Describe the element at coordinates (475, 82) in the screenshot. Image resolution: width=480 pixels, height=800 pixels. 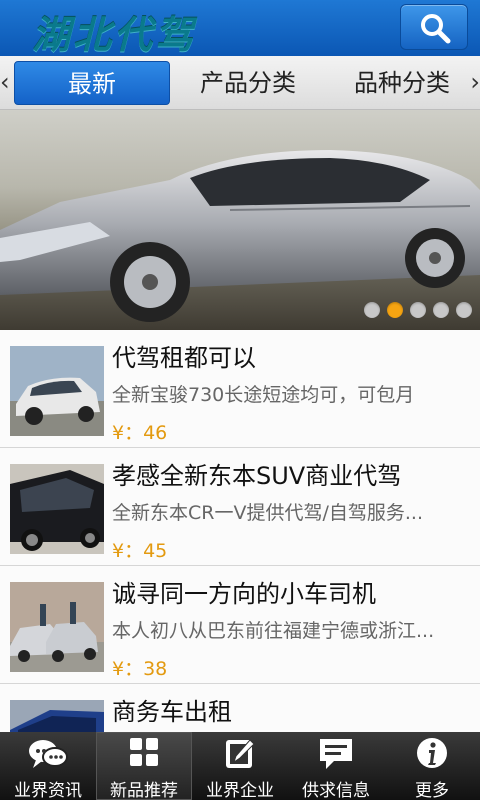
I see `chevron-right-icon: ›` at that location.